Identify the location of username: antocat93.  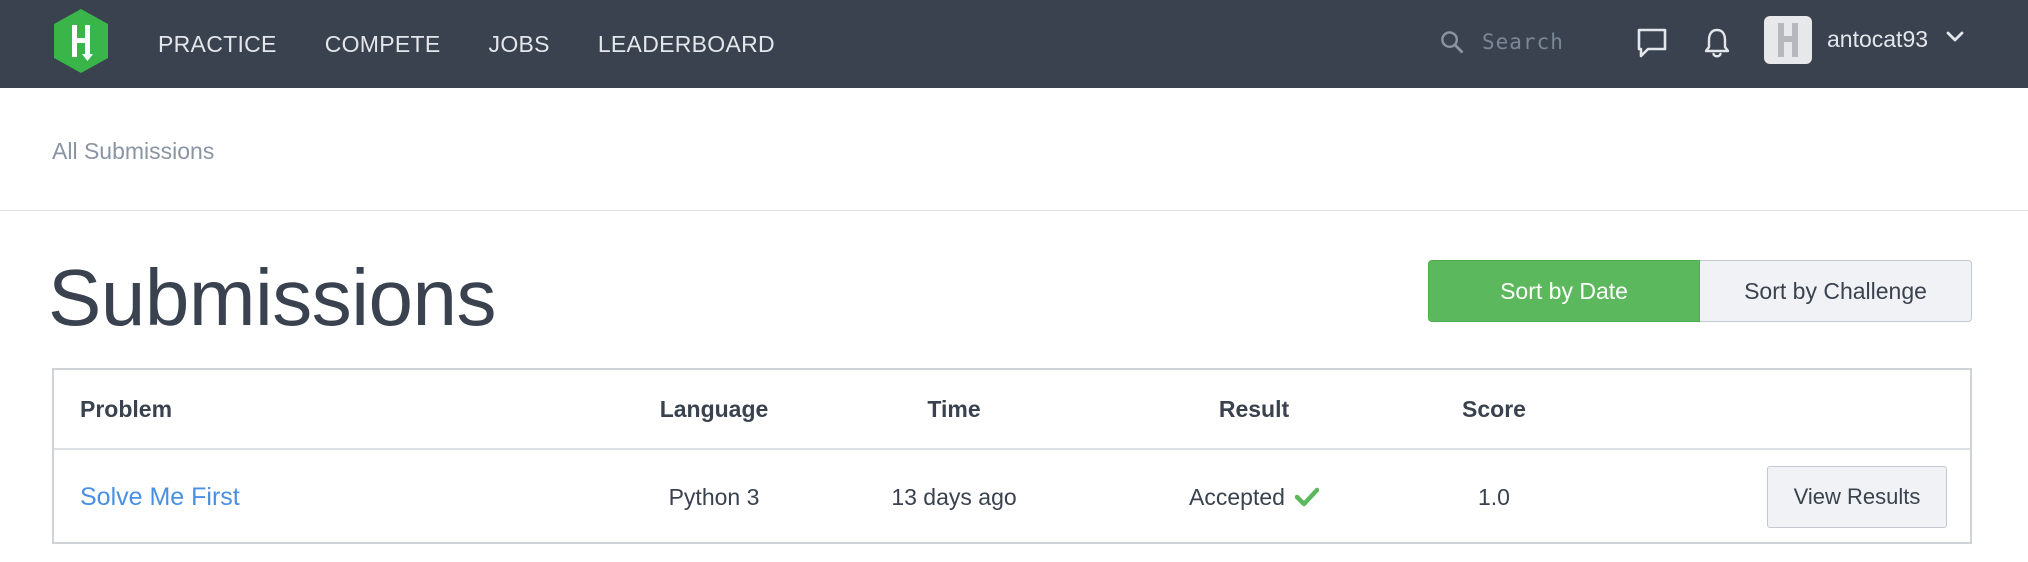
(1877, 39).